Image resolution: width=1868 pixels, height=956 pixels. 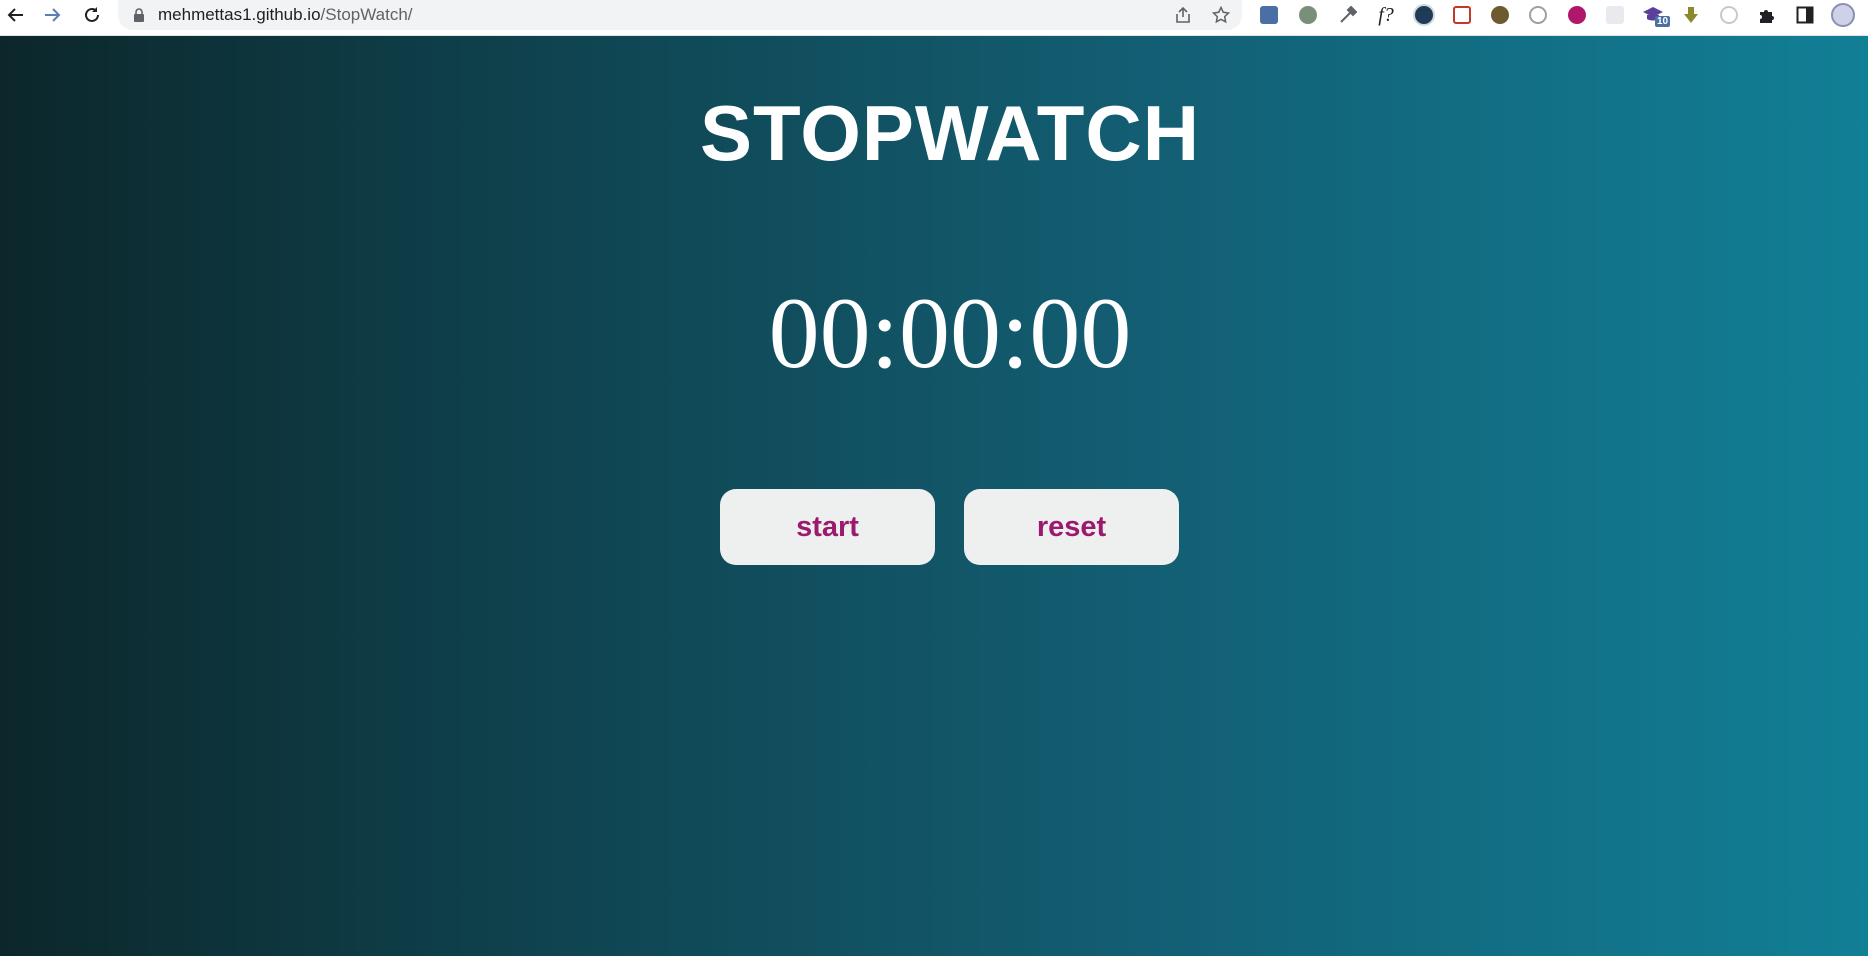 What do you see at coordinates (1805, 15) in the screenshot?
I see `side-panel-icon` at bounding box center [1805, 15].